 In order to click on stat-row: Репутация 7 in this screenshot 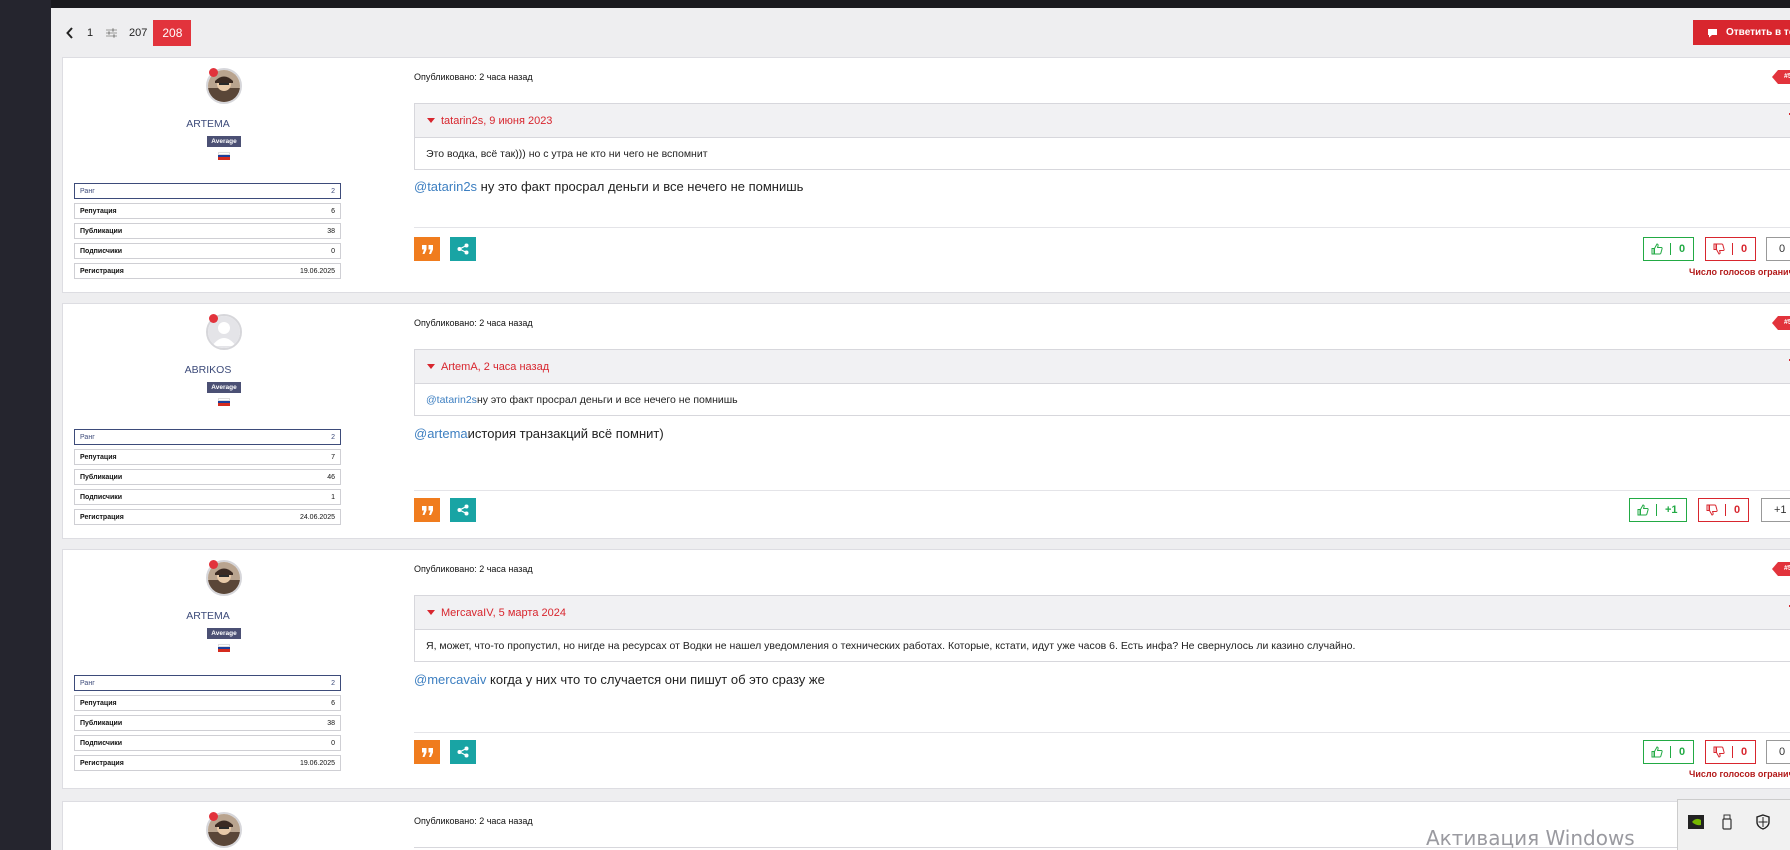, I will do `click(207, 457)`.